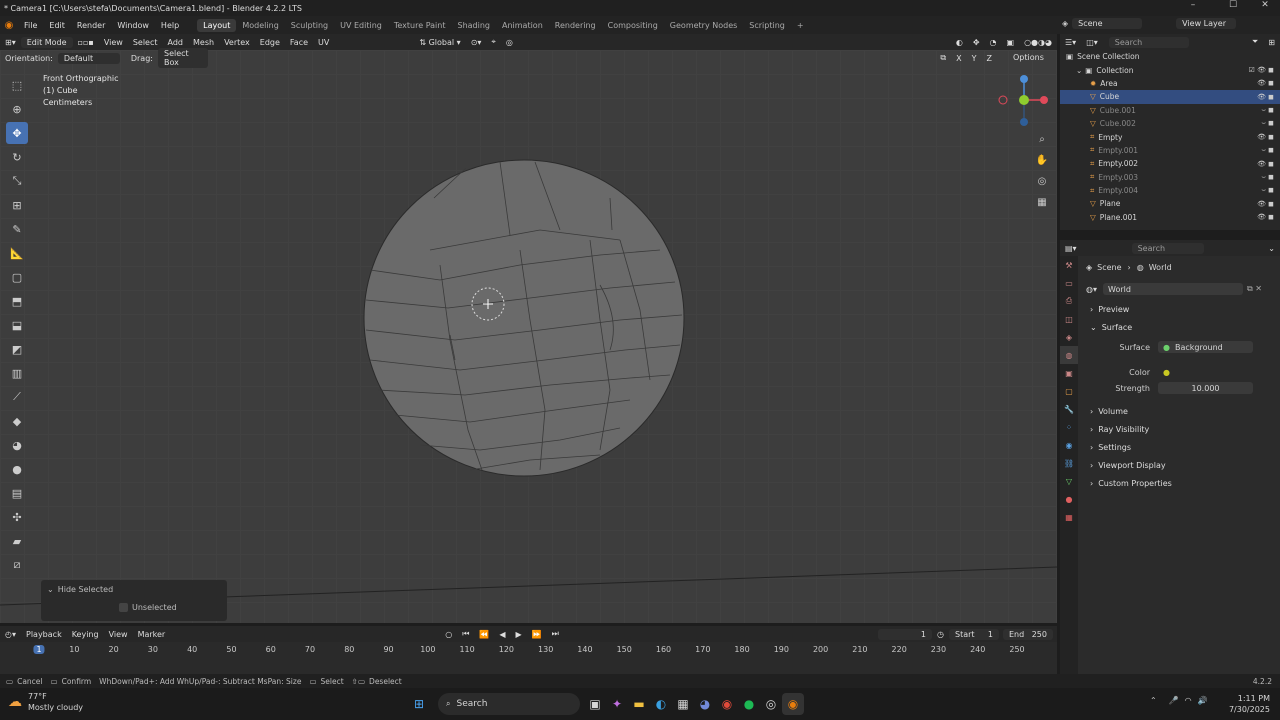 This screenshot has width=1280, height=720. What do you see at coordinates (237, 42) in the screenshot?
I see `menu-vertex: Vertex` at bounding box center [237, 42].